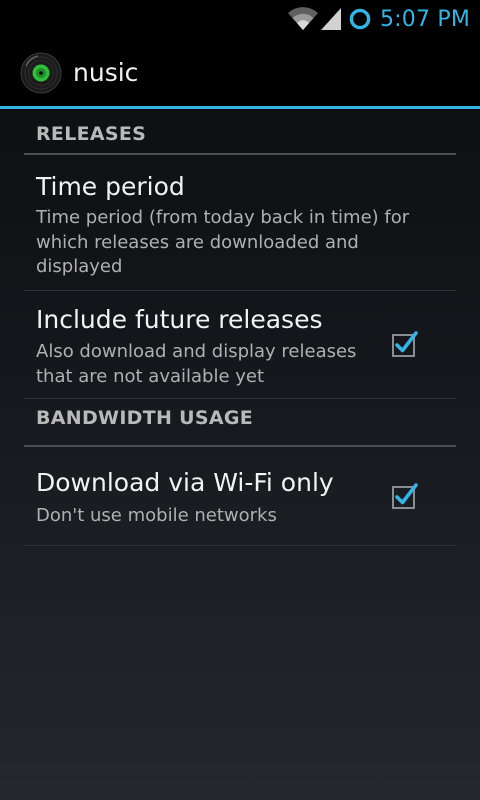  What do you see at coordinates (41, 73) in the screenshot?
I see `vinyl-record-icon` at bounding box center [41, 73].